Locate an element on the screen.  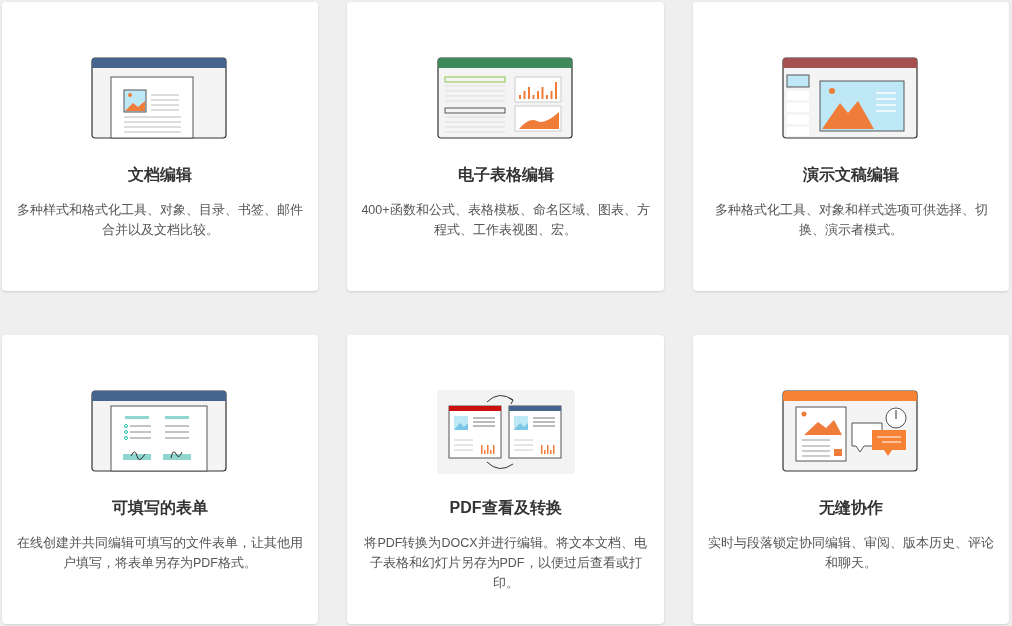
feature-title: 电子表格编辑 is located at coordinates (505, 175).